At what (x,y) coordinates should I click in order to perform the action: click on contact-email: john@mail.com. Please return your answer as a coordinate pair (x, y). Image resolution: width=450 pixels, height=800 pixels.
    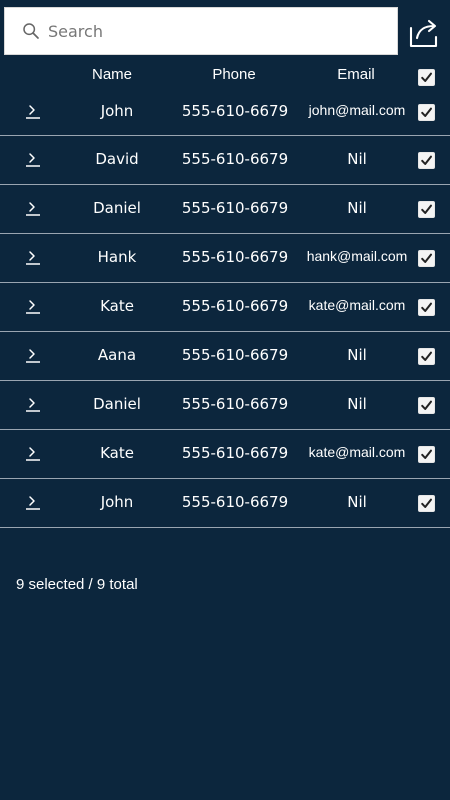
    Looking at the image, I should click on (357, 110).